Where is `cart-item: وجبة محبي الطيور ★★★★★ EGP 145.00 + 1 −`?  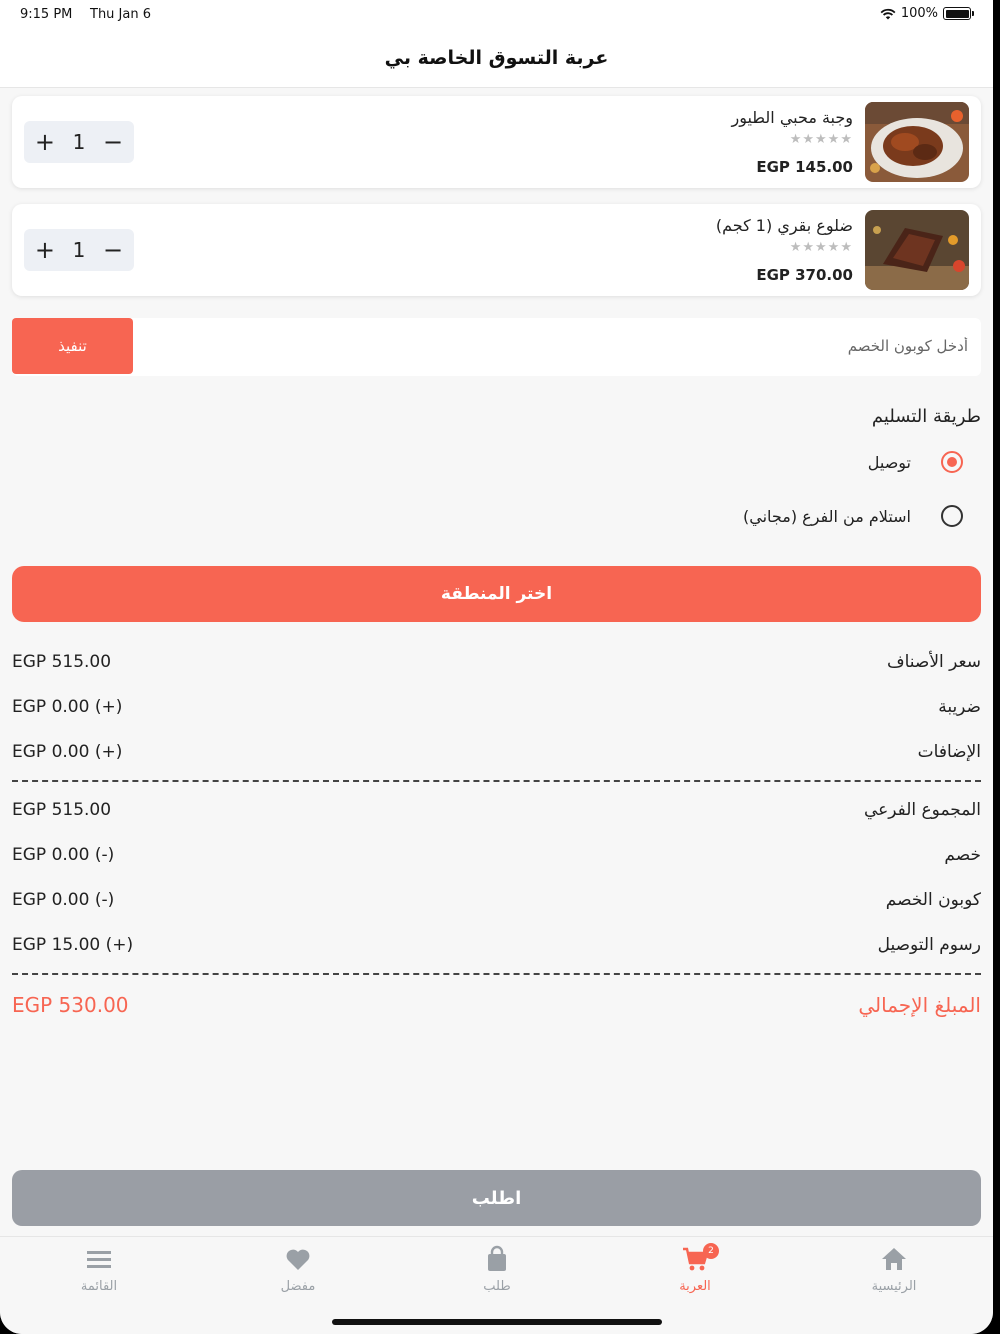 cart-item: وجبة محبي الطيور ★★★★★ EGP 145.00 + 1 − is located at coordinates (496, 142).